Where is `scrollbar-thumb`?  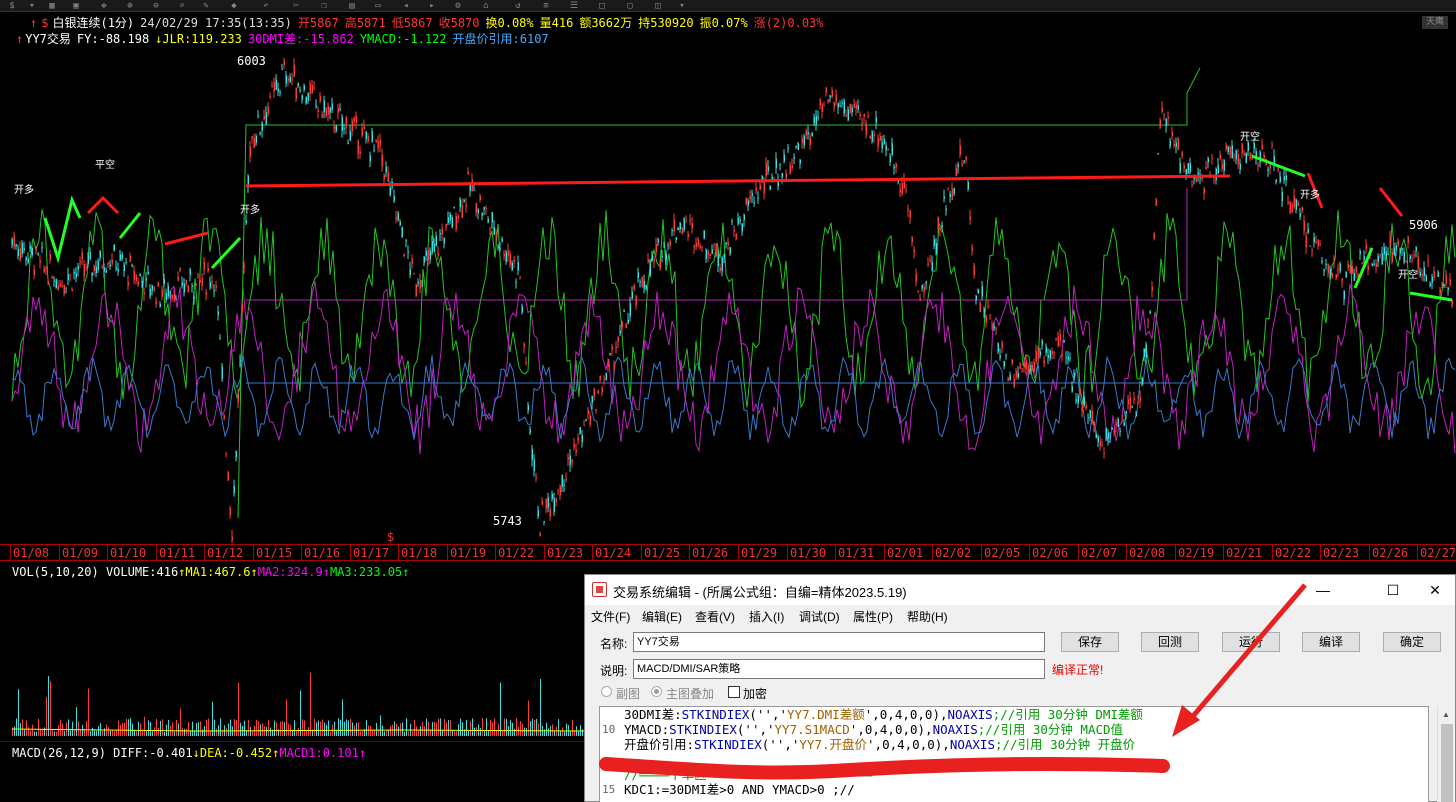
scrollbar-thumb is located at coordinates (1447, 763).